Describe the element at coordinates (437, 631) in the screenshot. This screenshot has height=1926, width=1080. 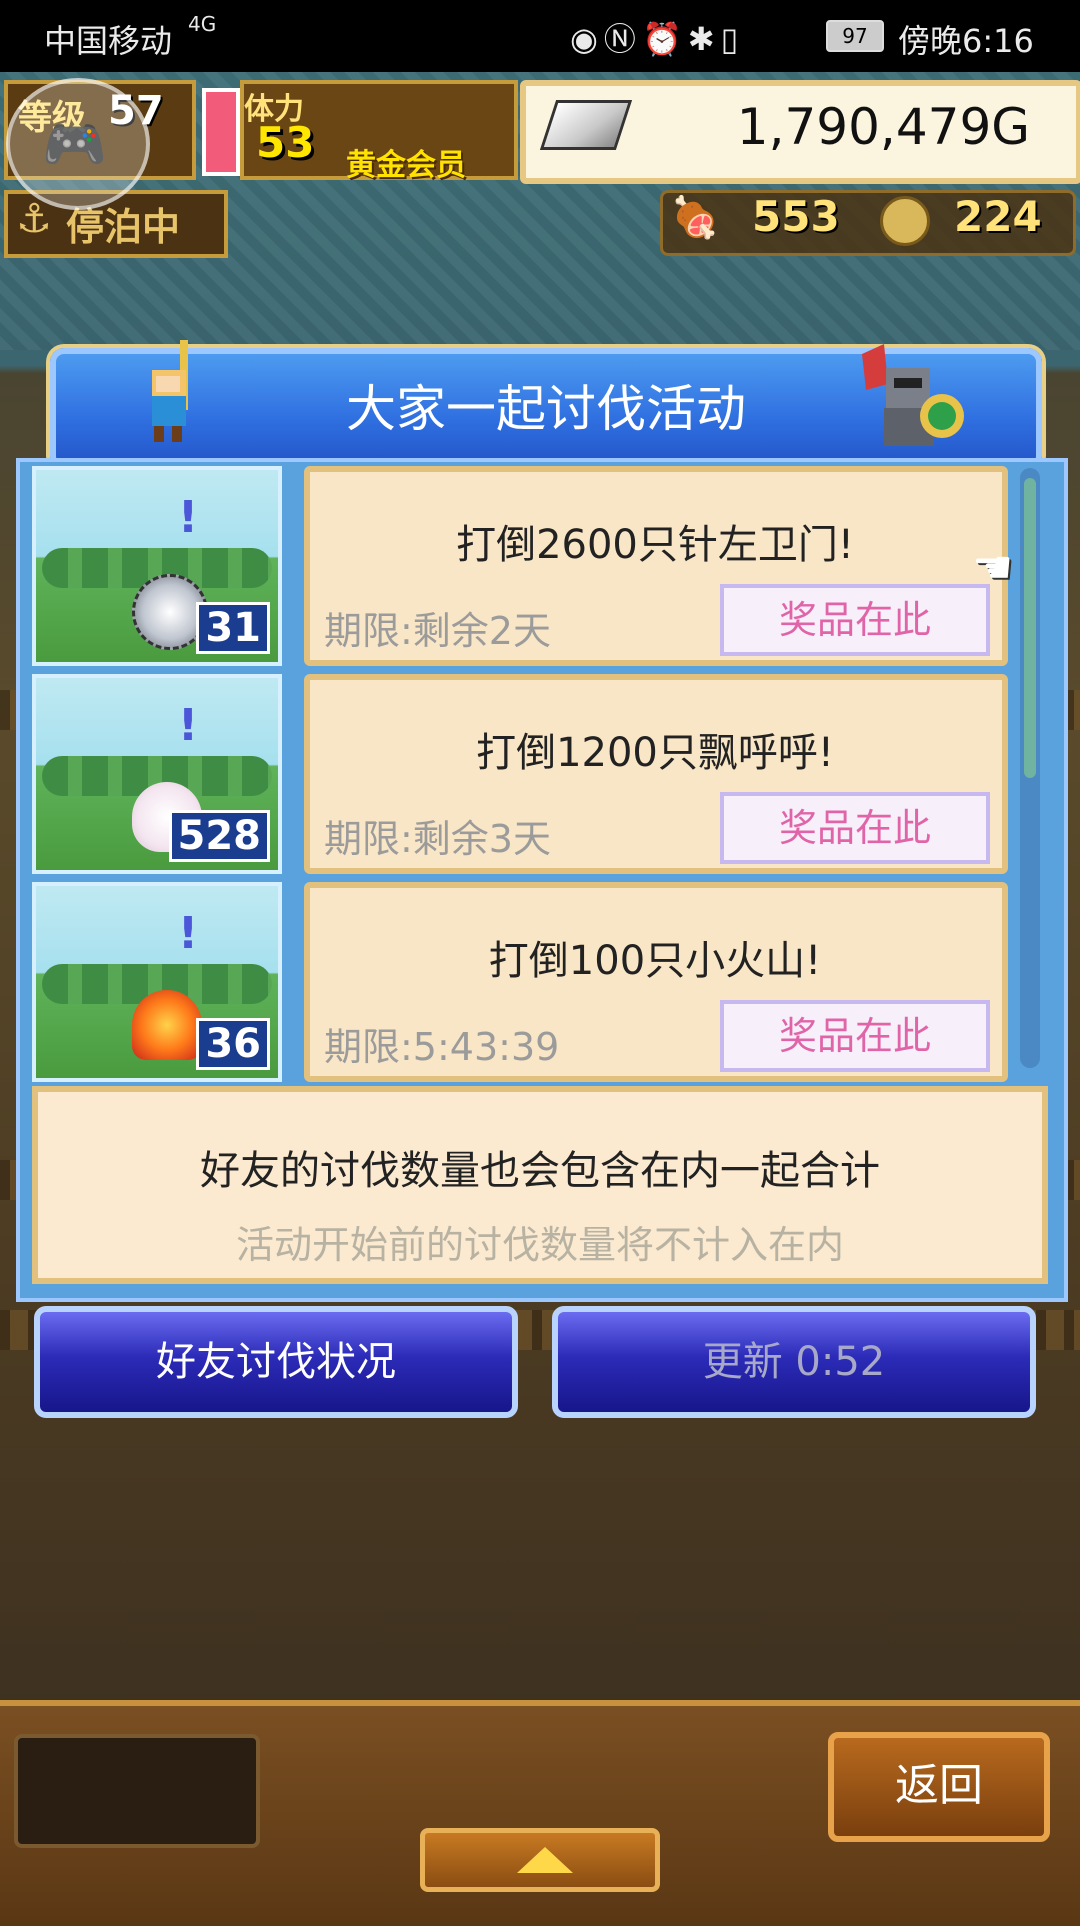
I see `mission-deadline: 期限:剩余2天` at that location.